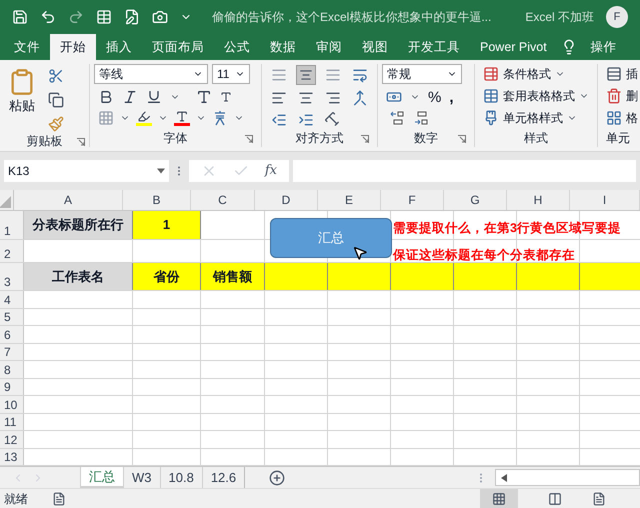 The image size is (640, 508). I want to click on sheet-tab: 汇总, so click(101, 477).